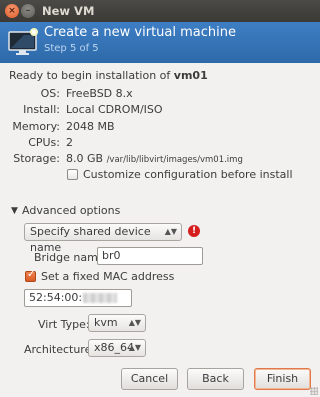 The width and height of the screenshot is (320, 397). I want to click on monitor-icon, so click(23, 41).